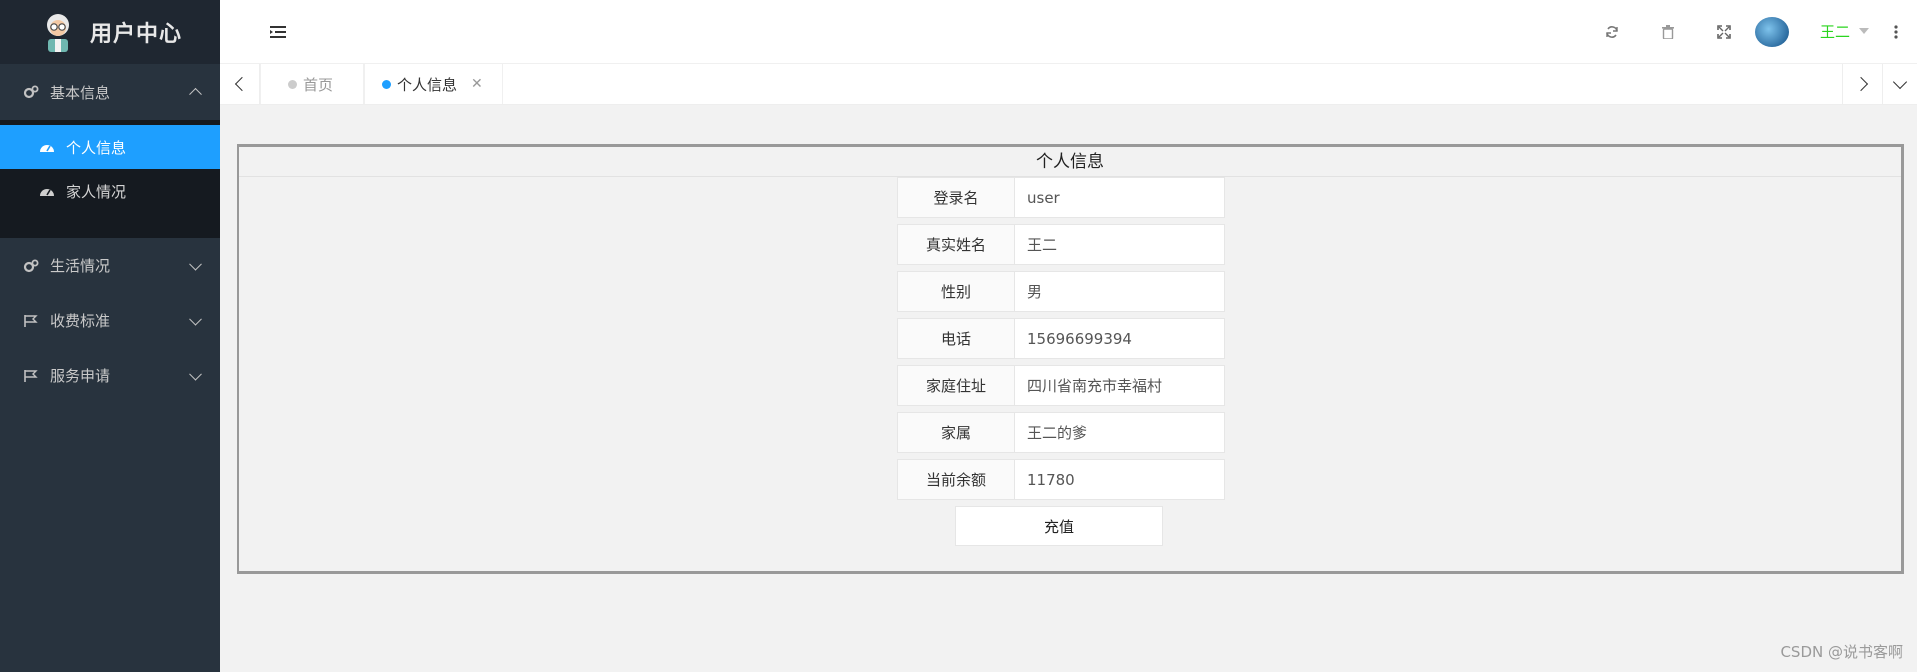 This screenshot has height=672, width=1917. I want to click on close-icon: ✕, so click(477, 84).